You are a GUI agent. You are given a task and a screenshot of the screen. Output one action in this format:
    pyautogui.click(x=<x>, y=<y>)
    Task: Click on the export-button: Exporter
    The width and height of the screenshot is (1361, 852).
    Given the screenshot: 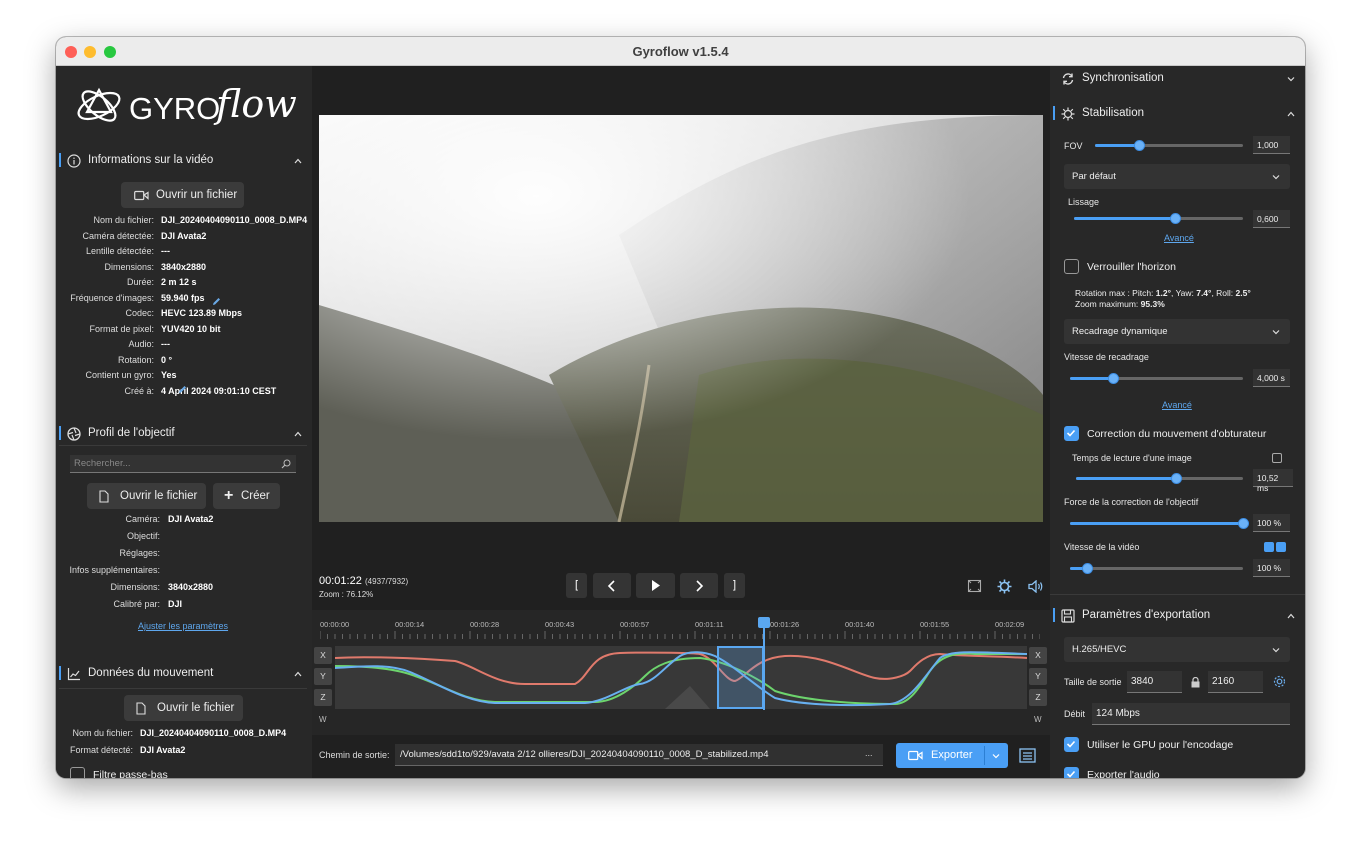 What is the action you would take?
    pyautogui.click(x=952, y=755)
    